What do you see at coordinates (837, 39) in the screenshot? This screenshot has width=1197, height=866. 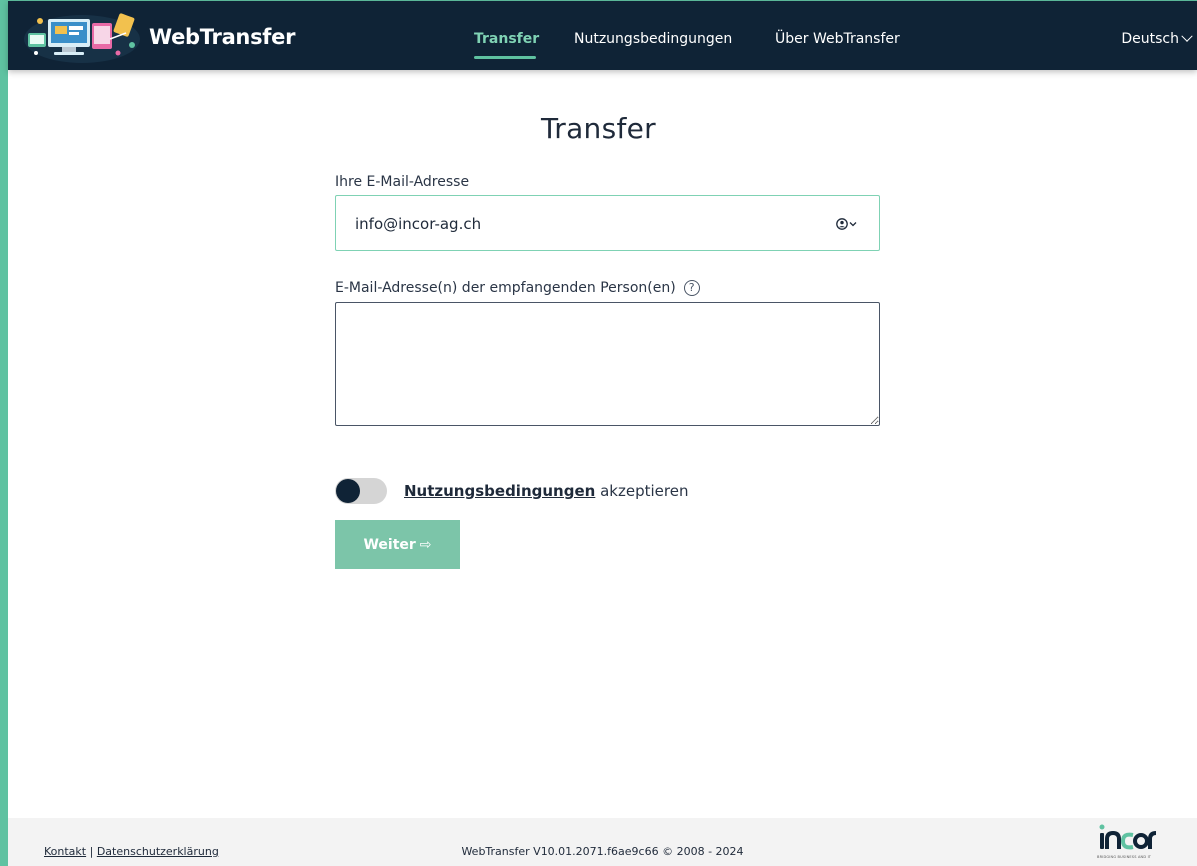 I see `nav-tab-about: Über WebTransfer` at bounding box center [837, 39].